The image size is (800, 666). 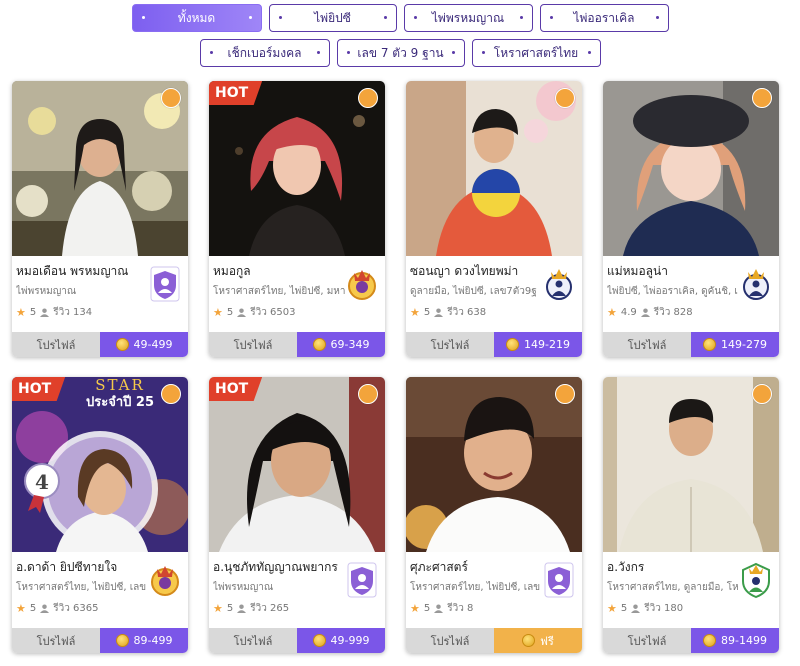 What do you see at coordinates (270, 608) in the screenshot?
I see `review-count: รีวิว 265` at bounding box center [270, 608].